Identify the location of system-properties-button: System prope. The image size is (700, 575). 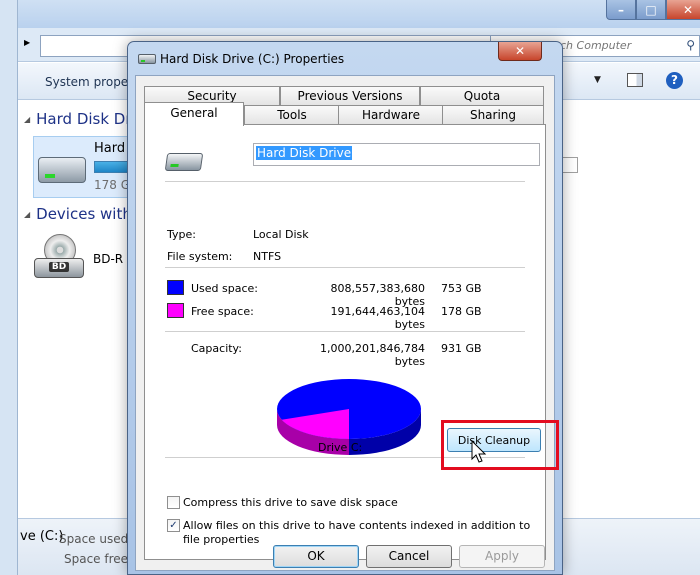
(86, 82).